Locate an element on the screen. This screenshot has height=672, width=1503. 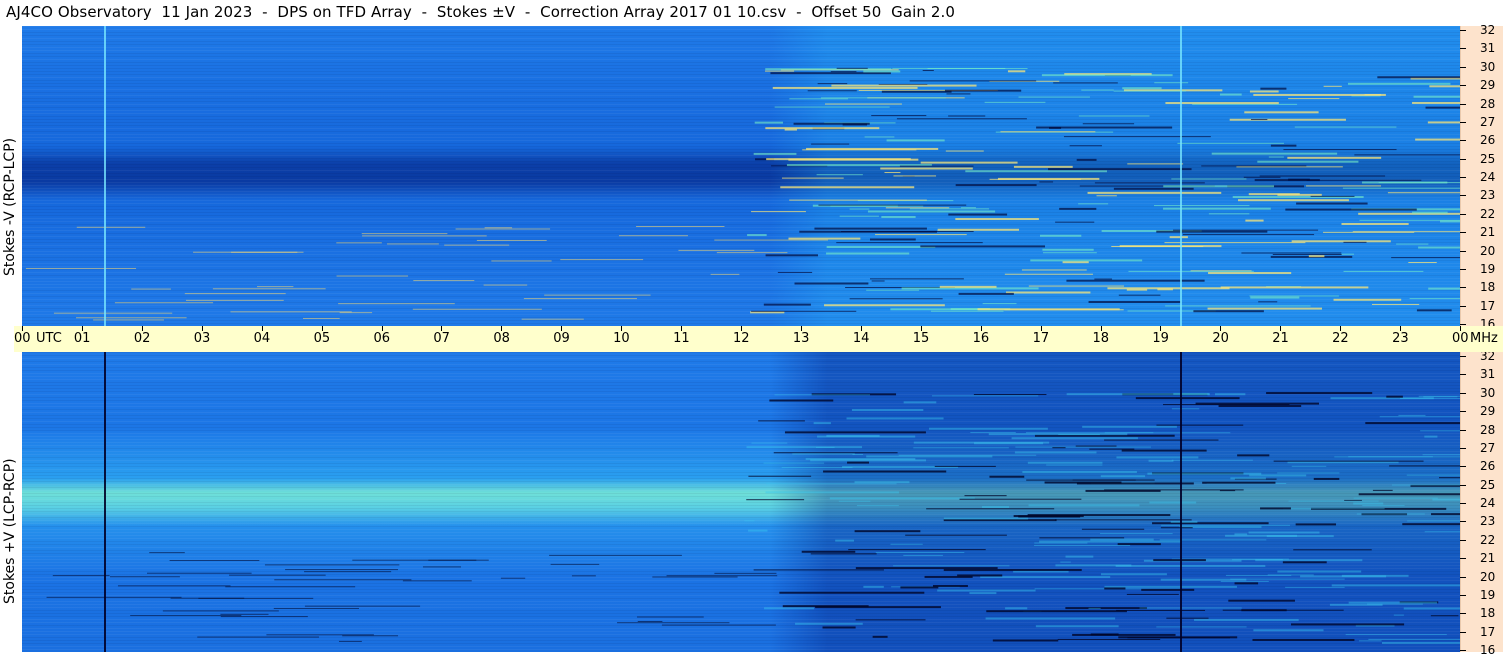
time-tick-label: 14 is located at coordinates (861, 338).